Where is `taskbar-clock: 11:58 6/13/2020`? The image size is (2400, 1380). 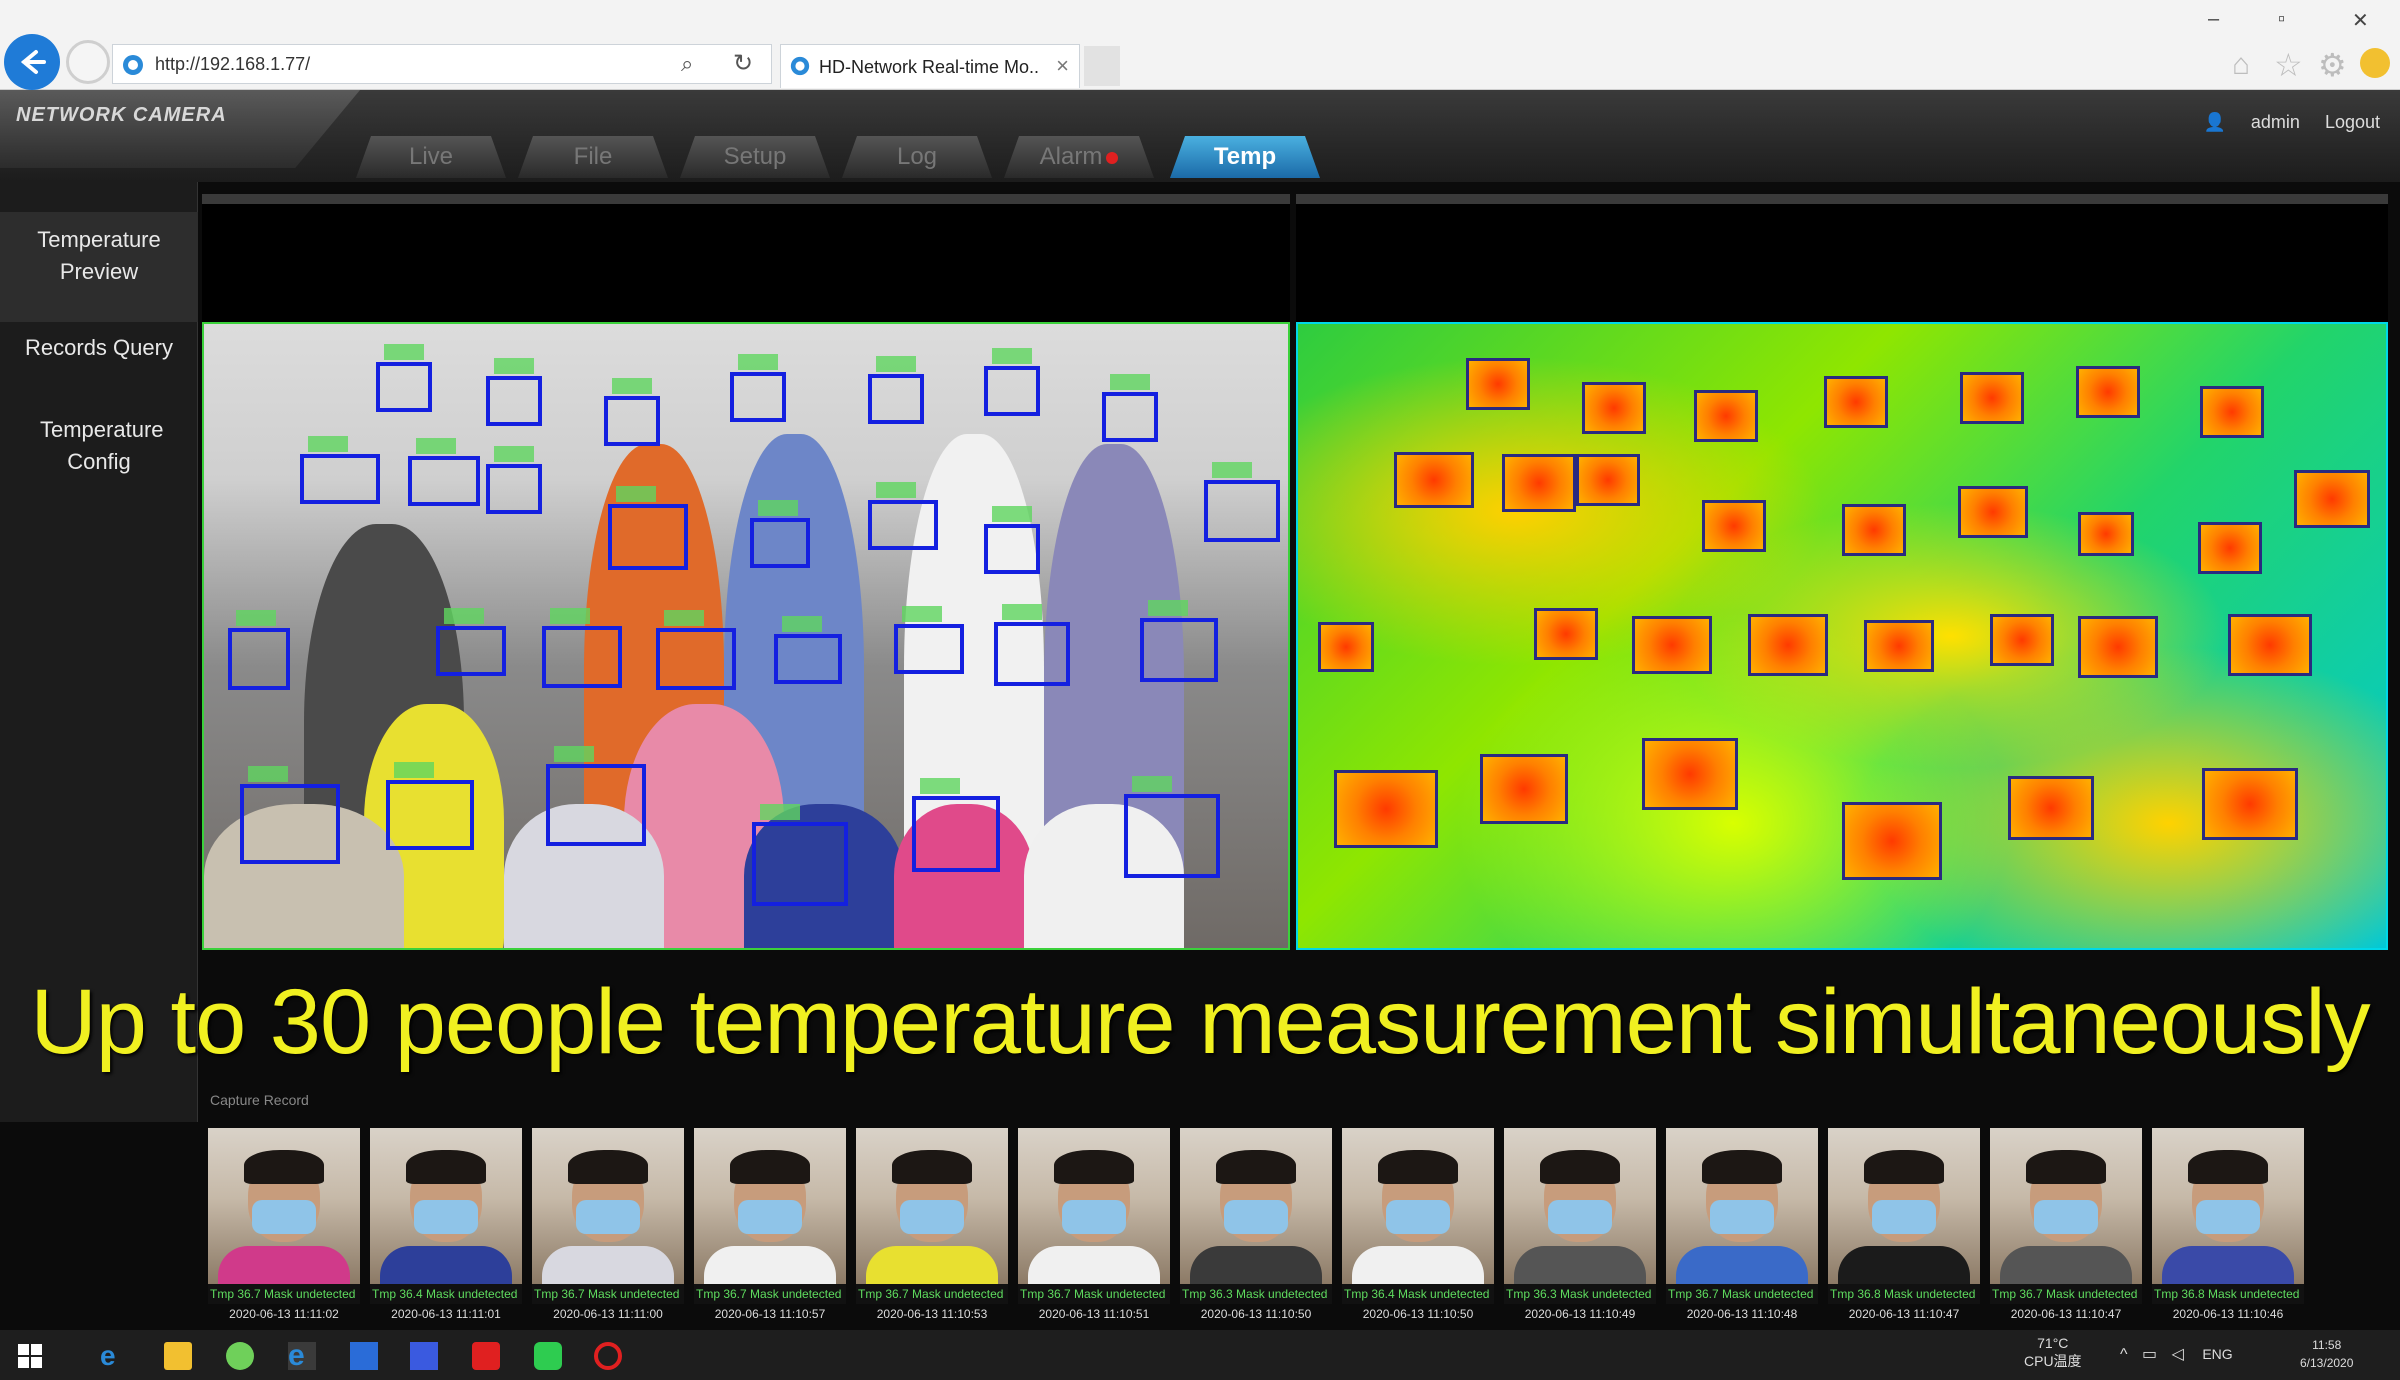 taskbar-clock: 11:58 6/13/2020 is located at coordinates (2326, 1354).